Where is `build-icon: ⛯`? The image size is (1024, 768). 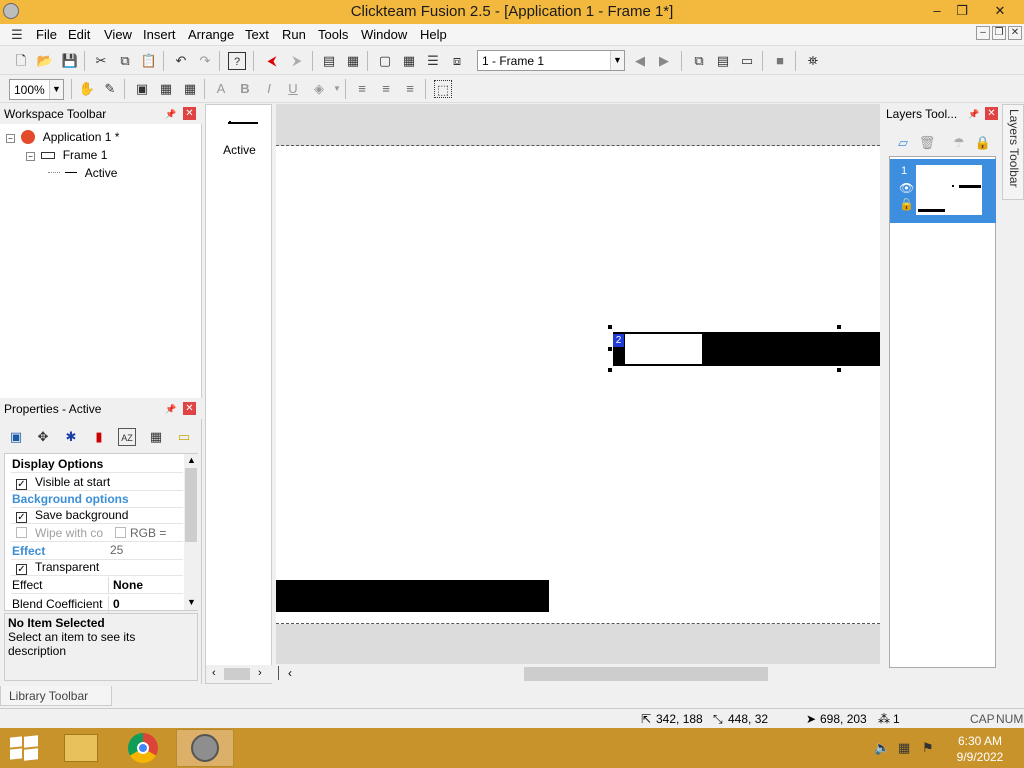 build-icon: ⛯ is located at coordinates (813, 61).